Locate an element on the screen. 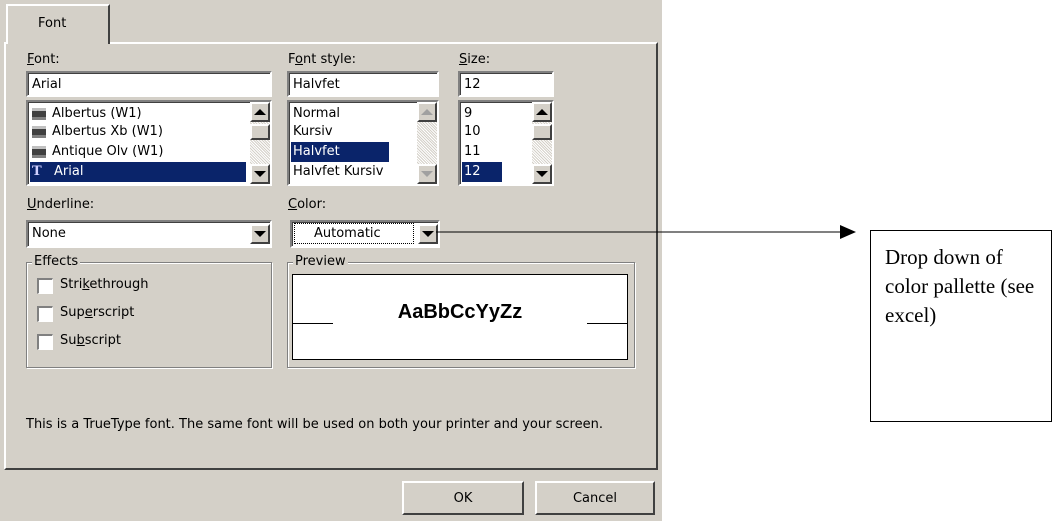 The height and width of the screenshot is (521, 1056). annotation-text: Drop down of color pallette (see excel) is located at coordinates (960, 286).